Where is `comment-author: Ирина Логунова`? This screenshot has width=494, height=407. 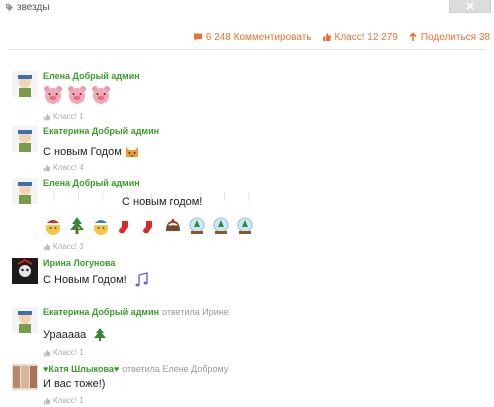
comment-author: Ирина Логунова is located at coordinates (79, 263).